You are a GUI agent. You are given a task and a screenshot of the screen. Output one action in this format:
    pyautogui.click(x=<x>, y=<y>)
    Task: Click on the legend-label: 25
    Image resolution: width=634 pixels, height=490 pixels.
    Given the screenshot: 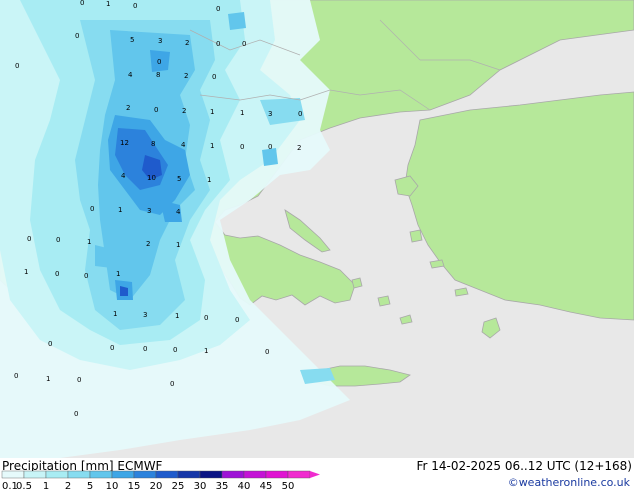 What is the action you would take?
    pyautogui.click(x=178, y=485)
    